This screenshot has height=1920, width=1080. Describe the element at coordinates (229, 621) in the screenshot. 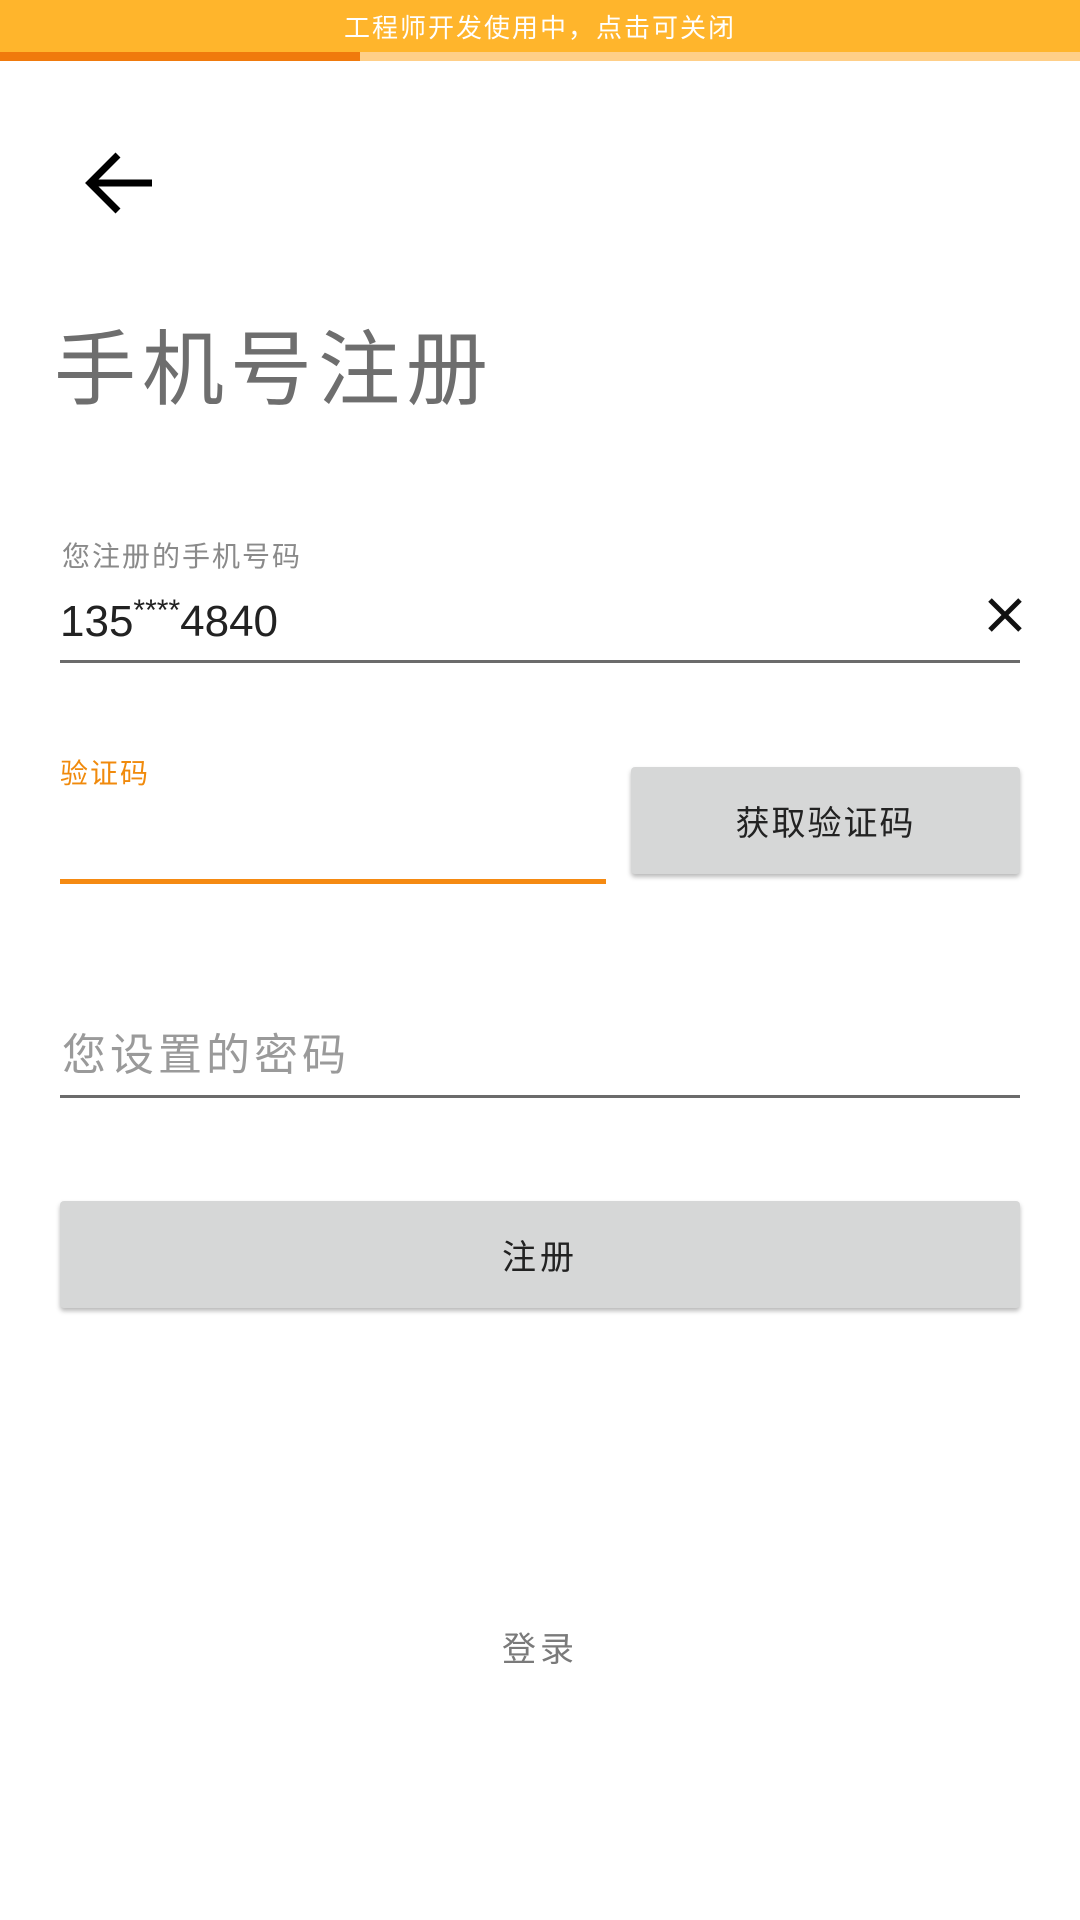

I see `phone-value-suffix: 4840` at that location.